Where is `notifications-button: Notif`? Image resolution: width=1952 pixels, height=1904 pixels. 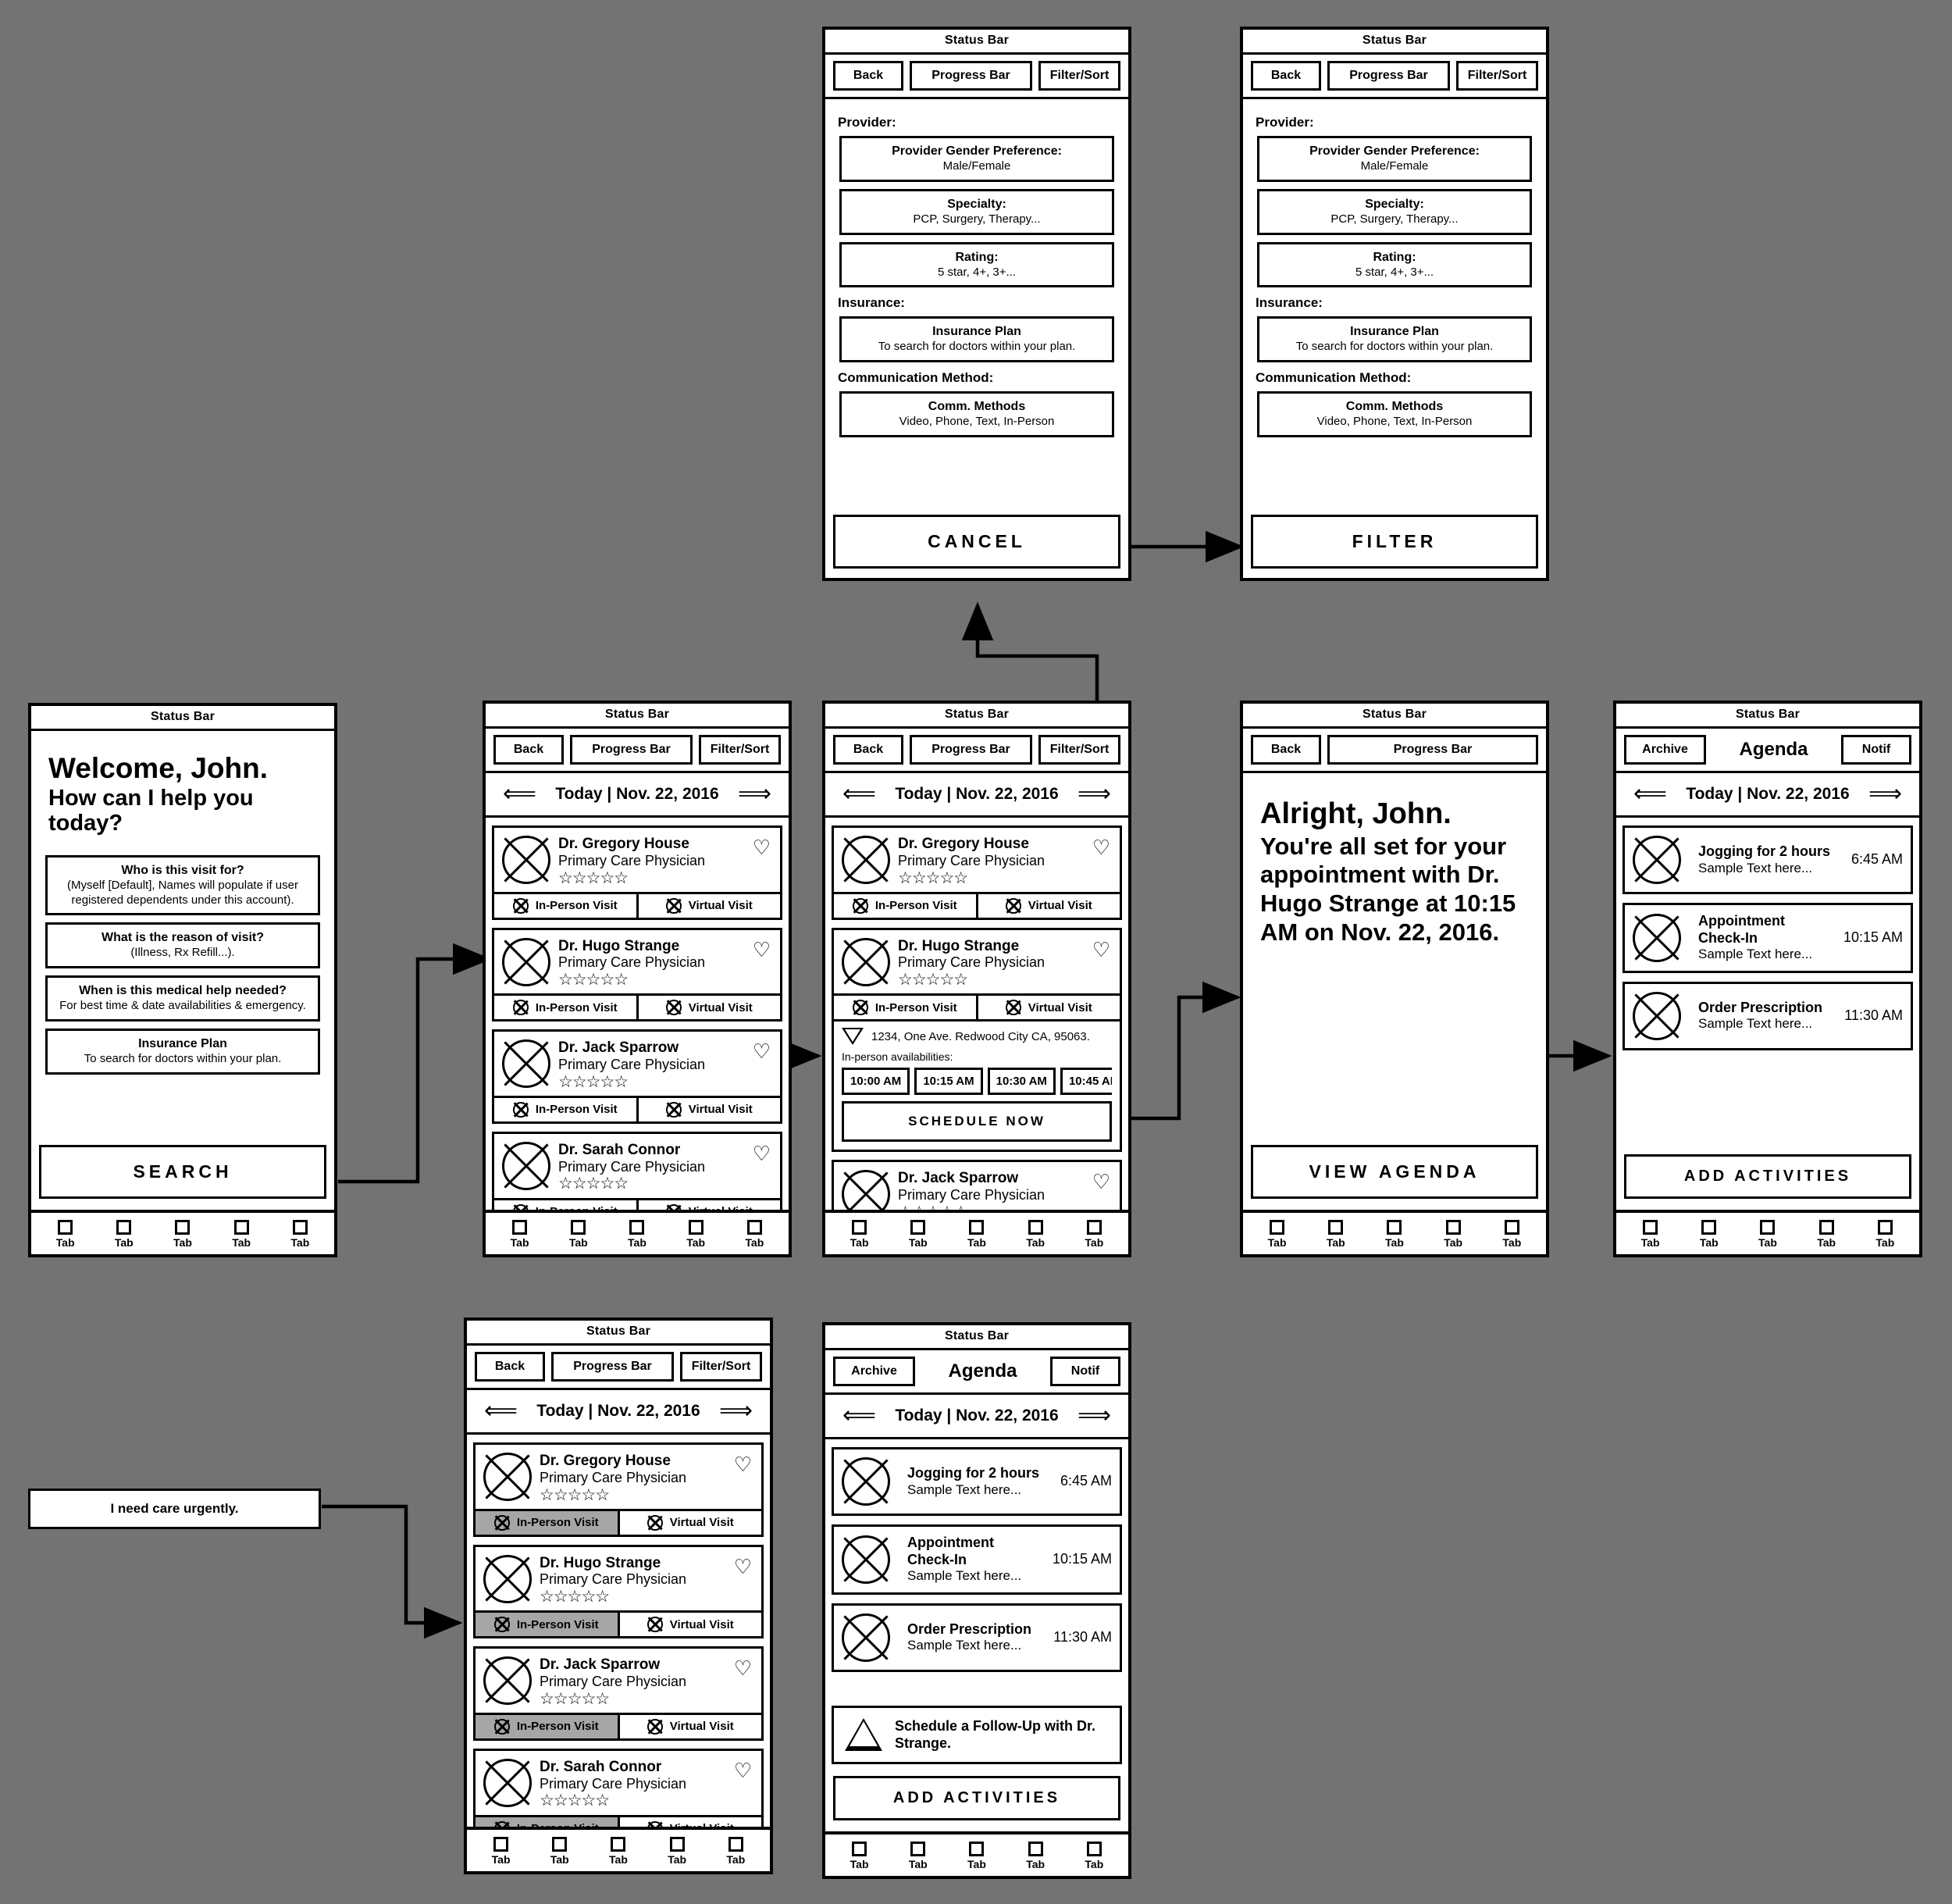
notifications-button: Notif is located at coordinates (1085, 1371).